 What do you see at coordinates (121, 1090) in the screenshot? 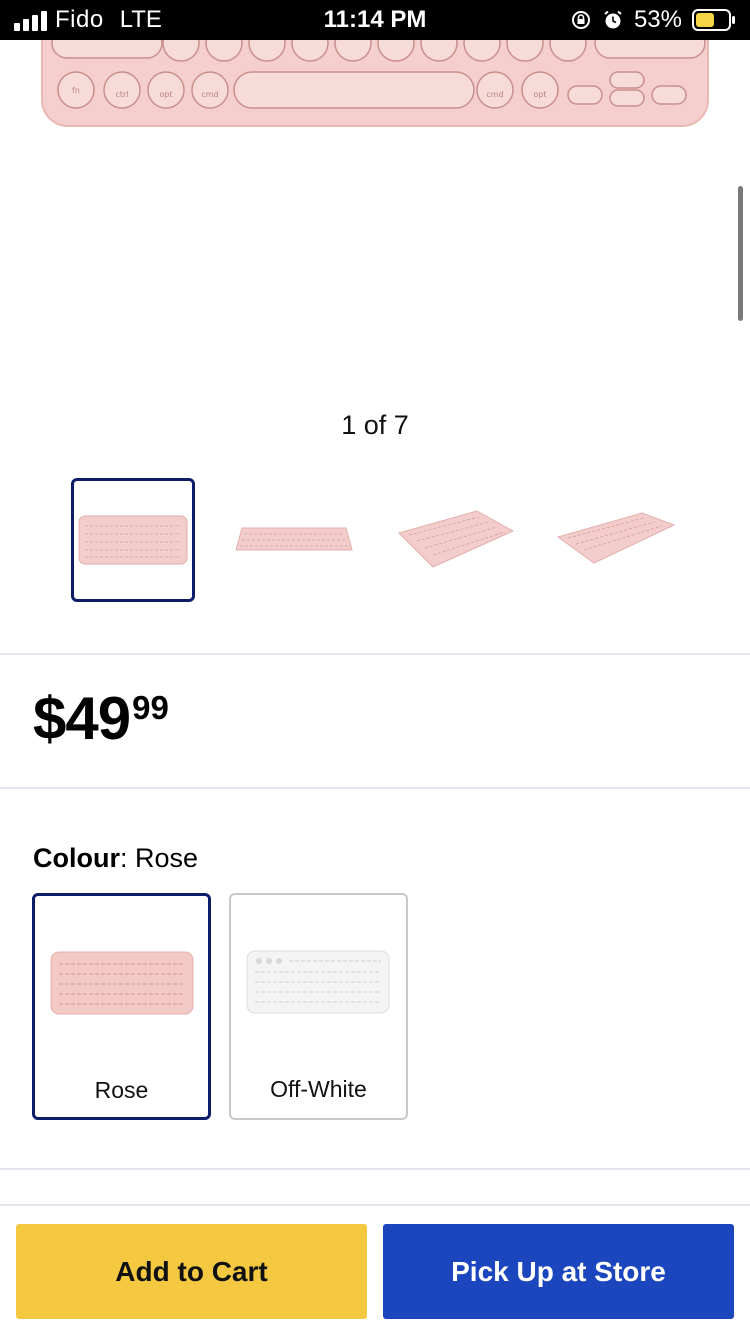
I see `colour-option-label: Rose` at bounding box center [121, 1090].